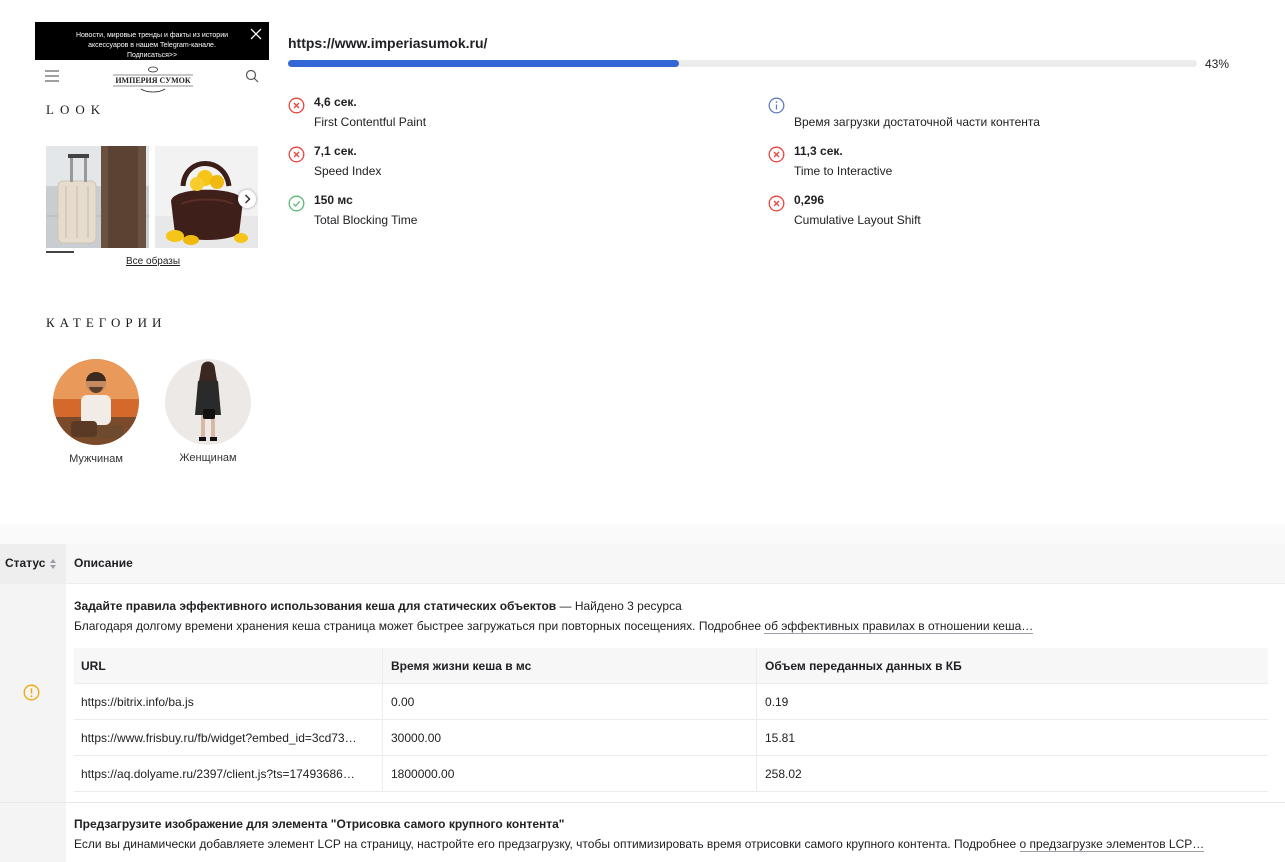 Image resolution: width=1285 pixels, height=862 pixels. I want to click on category-women-label: Женщинам, so click(208, 458).